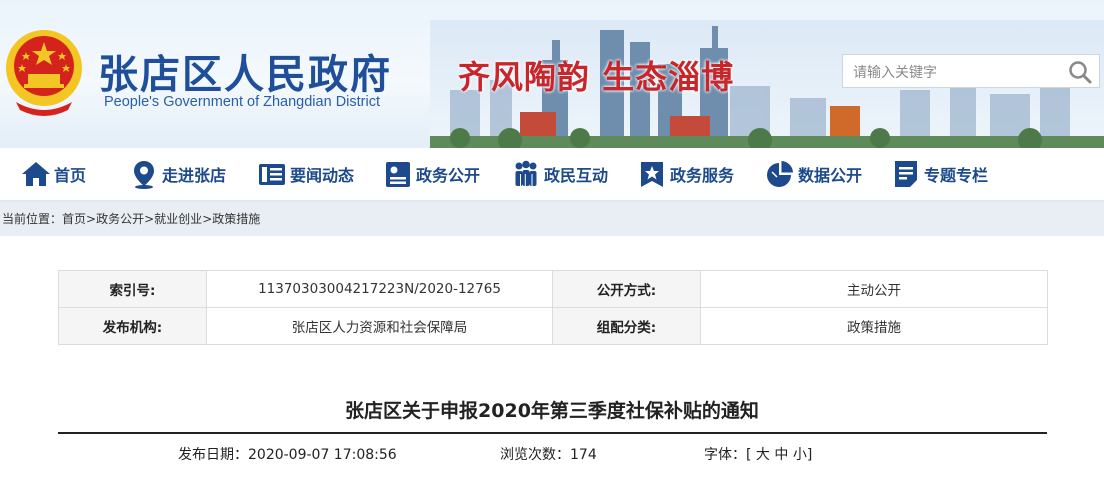  I want to click on newspaper-icon, so click(272, 174).